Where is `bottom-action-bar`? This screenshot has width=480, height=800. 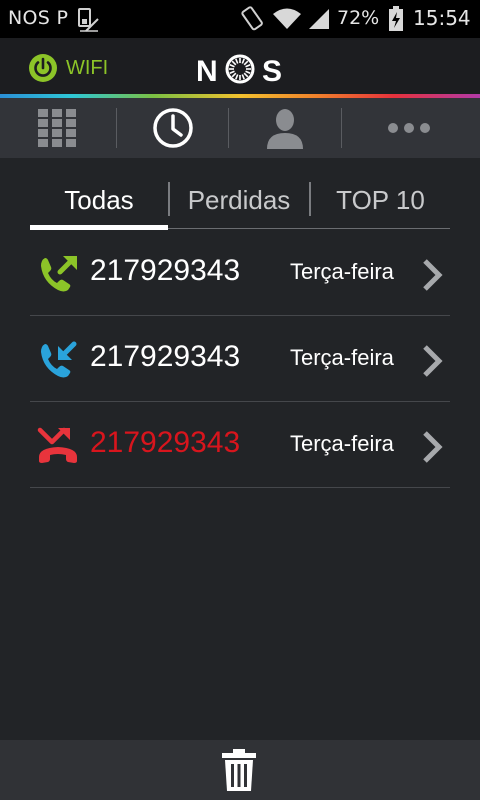
bottom-action-bar is located at coordinates (240, 770).